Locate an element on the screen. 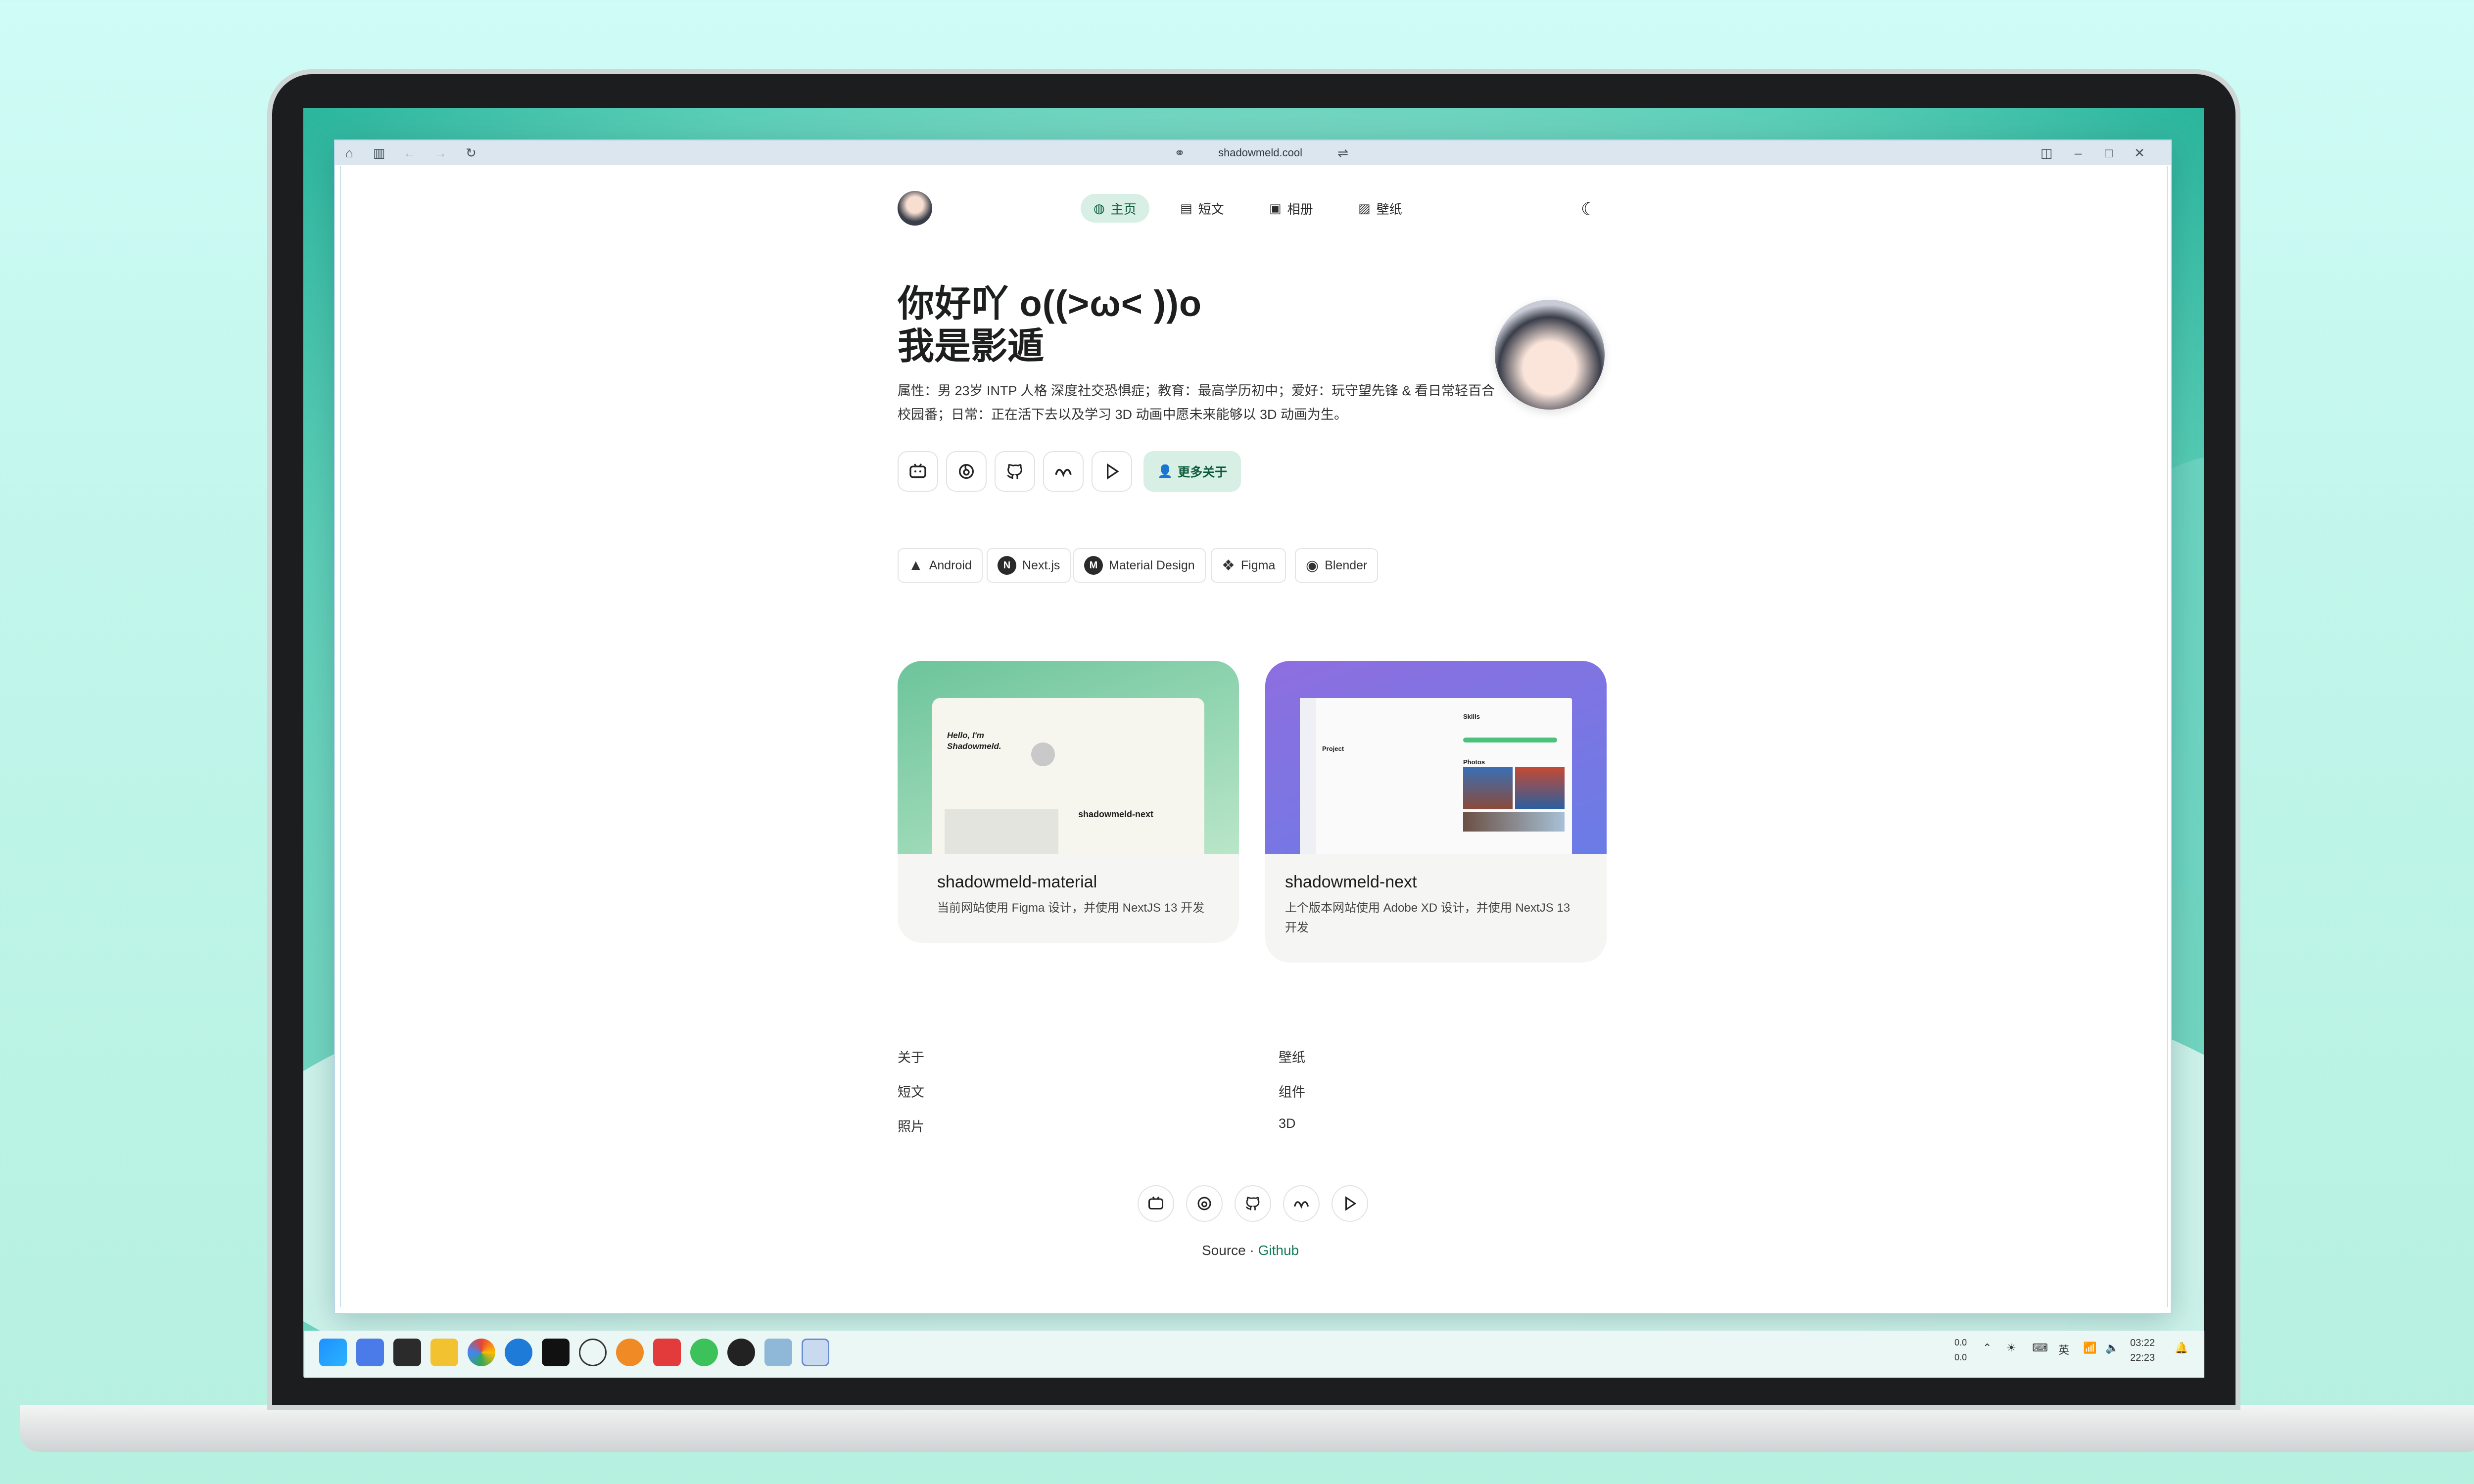 The height and width of the screenshot is (1484, 2474). footer-link-articles: 短文 is located at coordinates (911, 1091).